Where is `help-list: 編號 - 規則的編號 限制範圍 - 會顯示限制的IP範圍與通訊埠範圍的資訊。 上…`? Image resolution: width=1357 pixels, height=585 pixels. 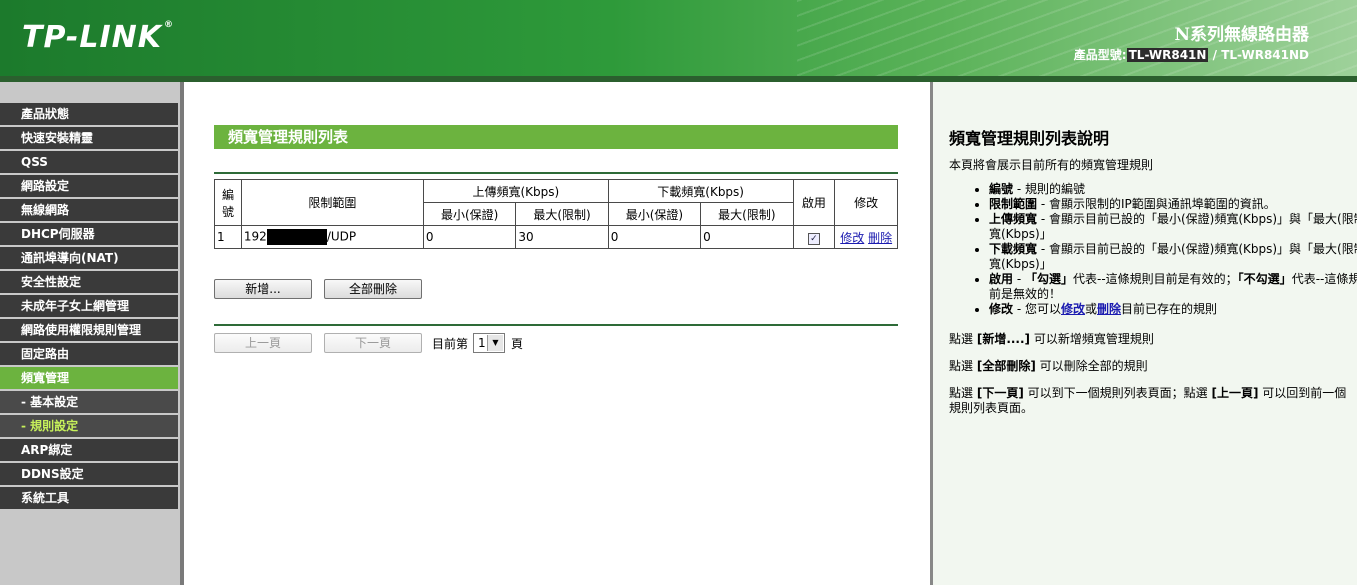
help-list: 編號 - 規則的編號 限制範圍 - 會顯示限制的IP範圍與通訊埠範圍的資訊。 上… is located at coordinates (1153, 249).